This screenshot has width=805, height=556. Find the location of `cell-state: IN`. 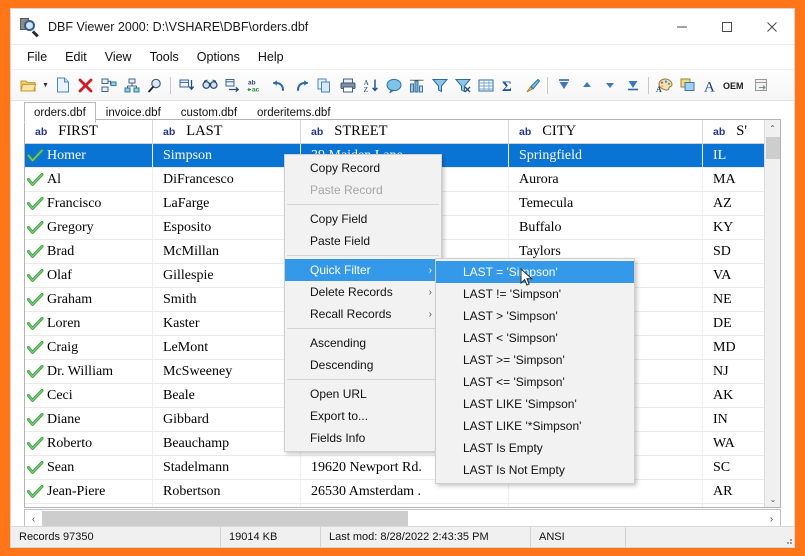

cell-state: IN is located at coordinates (734, 419).